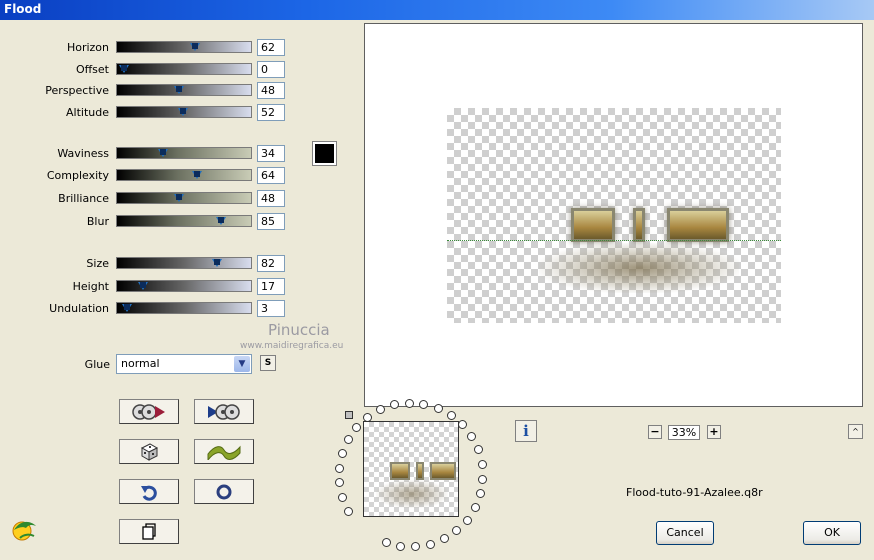 The height and width of the screenshot is (560, 874). What do you see at coordinates (140, 363) in the screenshot?
I see `glue-select-value: normal` at bounding box center [140, 363].